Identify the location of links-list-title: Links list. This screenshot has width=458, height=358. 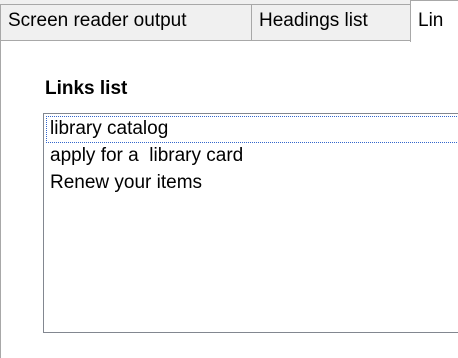
(86, 88).